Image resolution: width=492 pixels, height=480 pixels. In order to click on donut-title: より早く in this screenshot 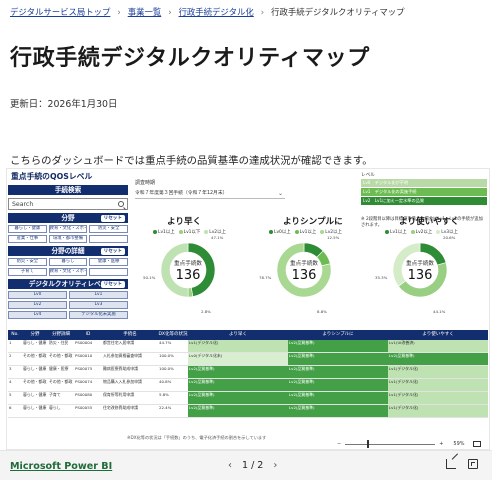, I will do `click(184, 222)`.